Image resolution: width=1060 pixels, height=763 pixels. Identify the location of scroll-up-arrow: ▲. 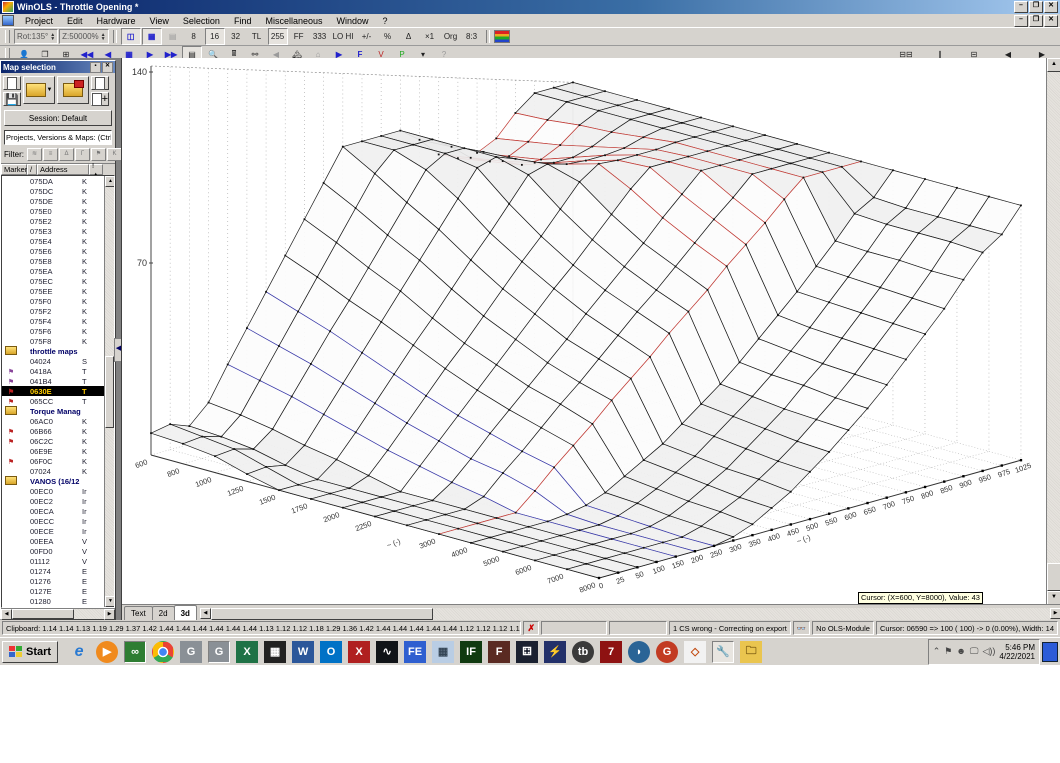
(109, 181).